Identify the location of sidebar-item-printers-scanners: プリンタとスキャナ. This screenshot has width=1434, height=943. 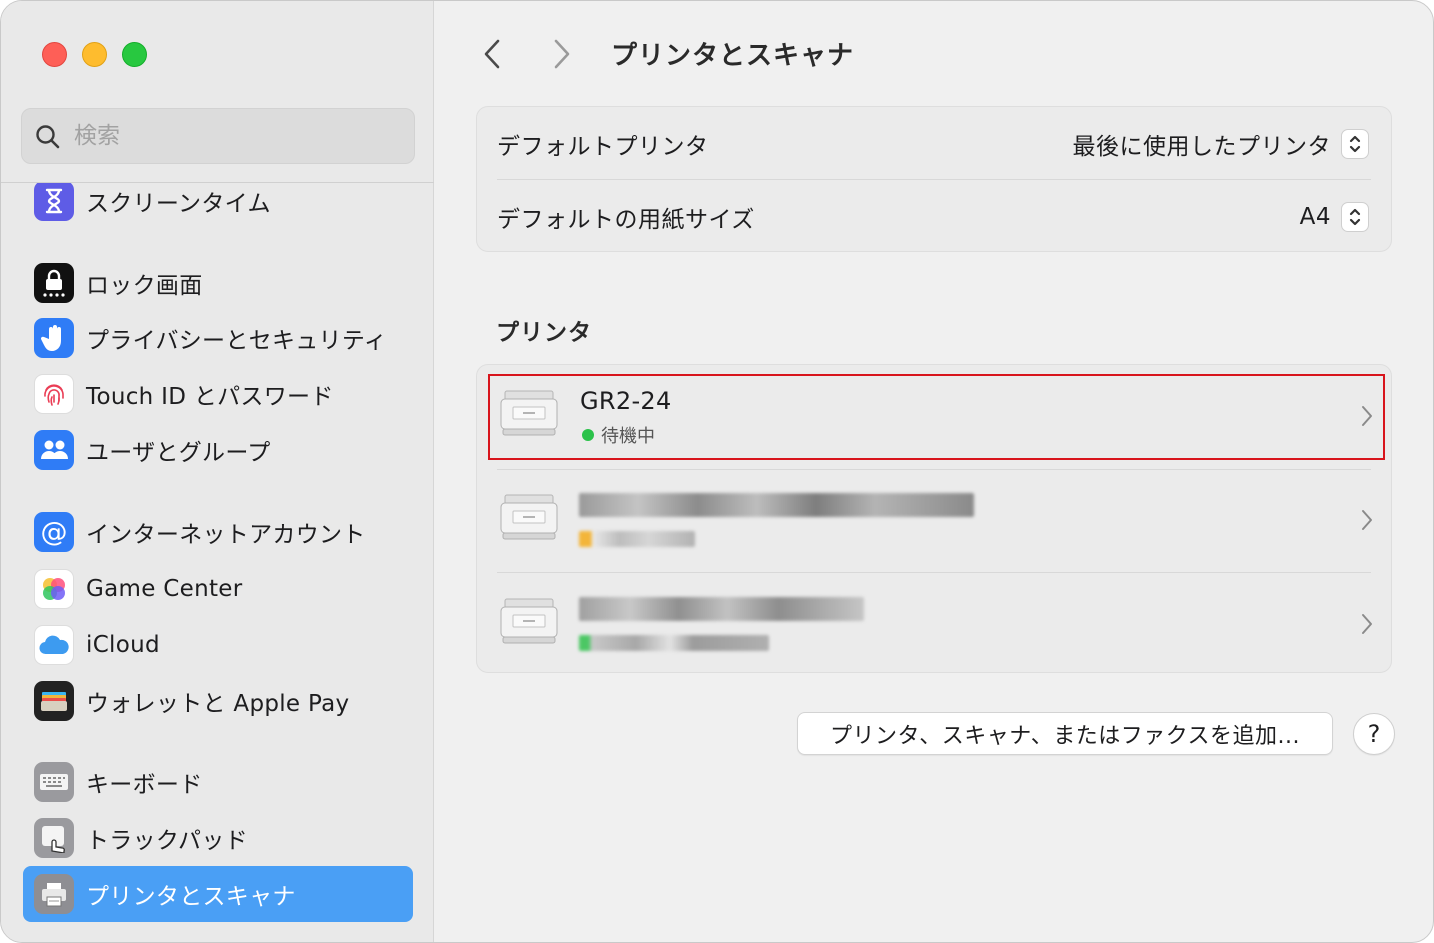
(218, 894).